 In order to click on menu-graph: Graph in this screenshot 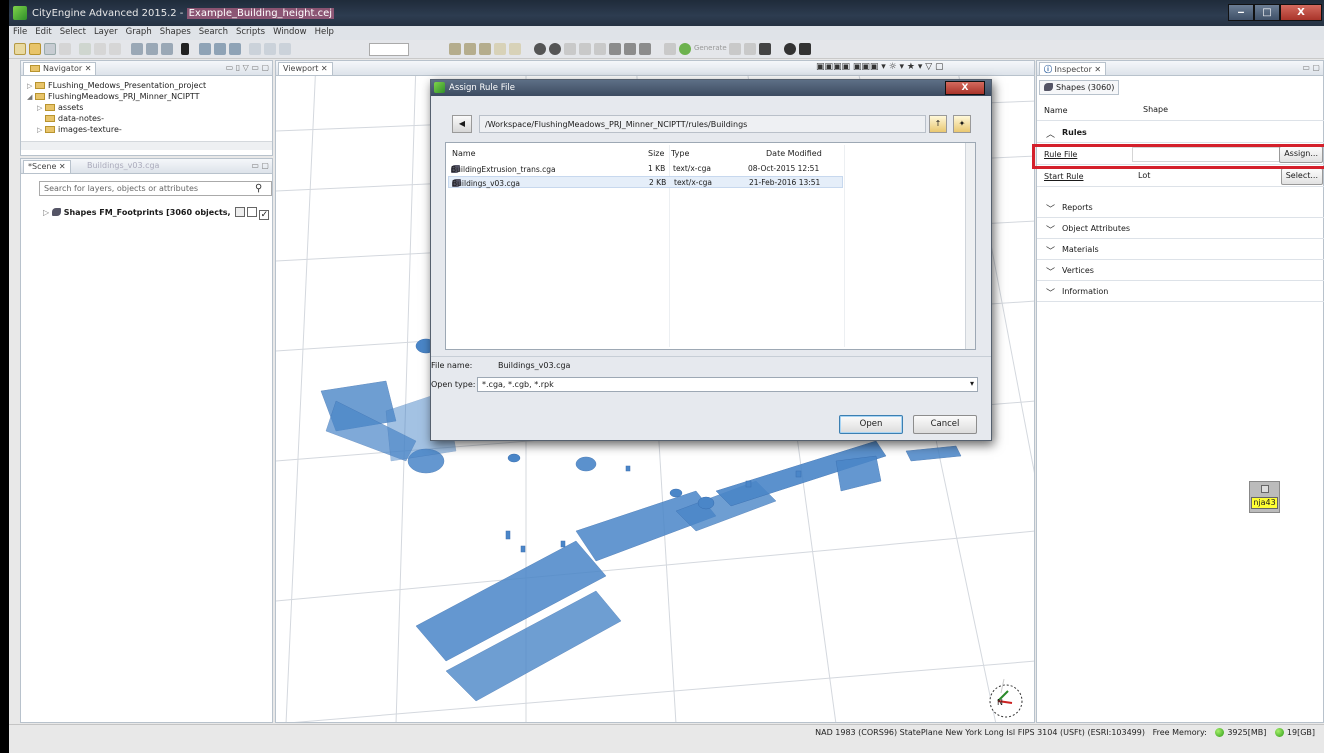, I will do `click(139, 33)`.